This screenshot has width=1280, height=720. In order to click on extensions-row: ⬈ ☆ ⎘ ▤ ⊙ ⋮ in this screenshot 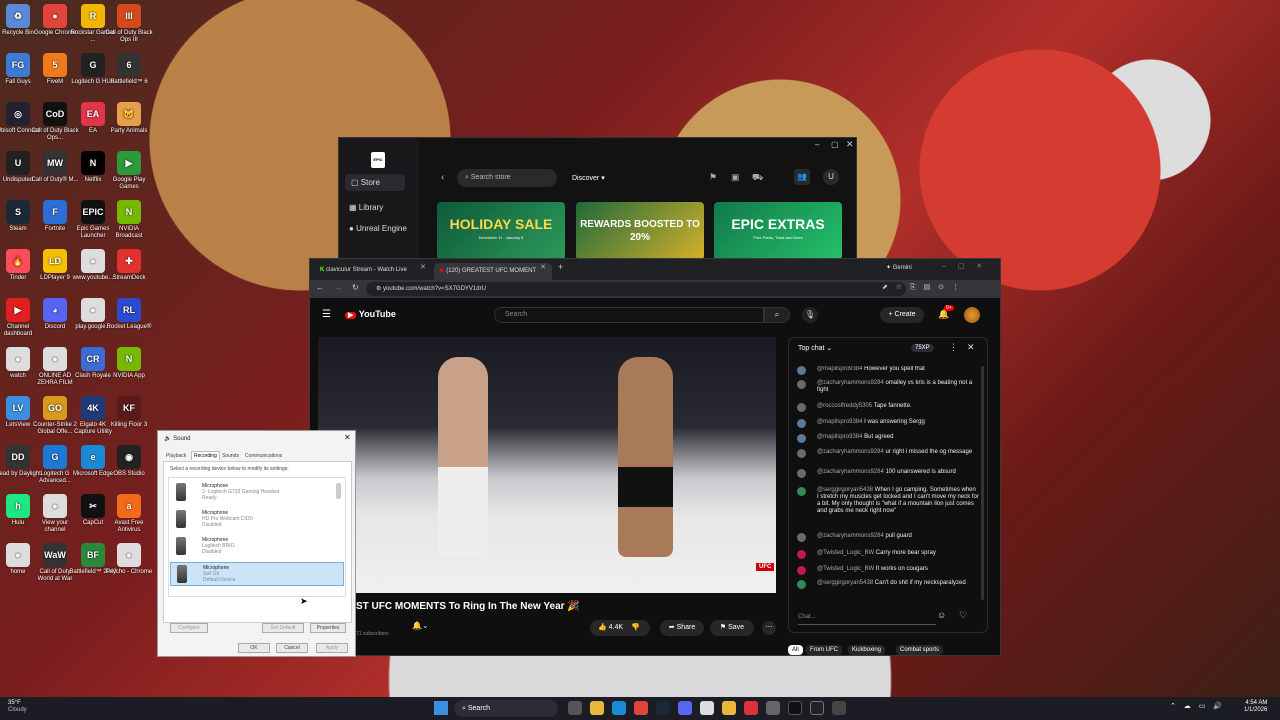, I will do `click(920, 287)`.